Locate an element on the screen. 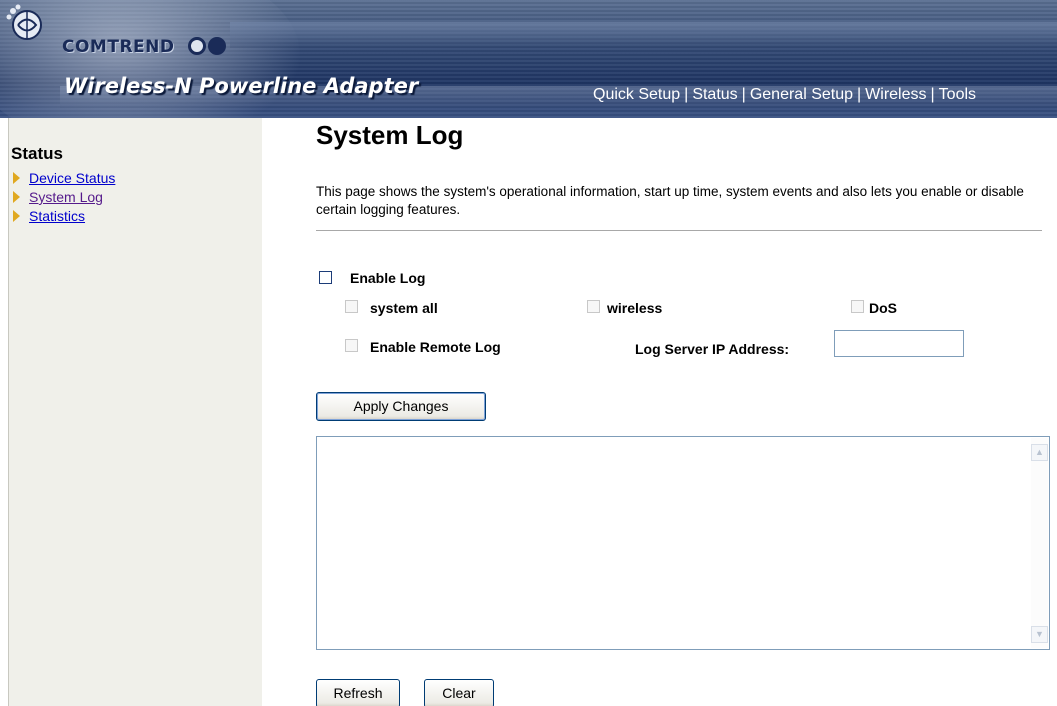 Image resolution: width=1057 pixels, height=706 pixels. log-server-ip-input is located at coordinates (899, 343).